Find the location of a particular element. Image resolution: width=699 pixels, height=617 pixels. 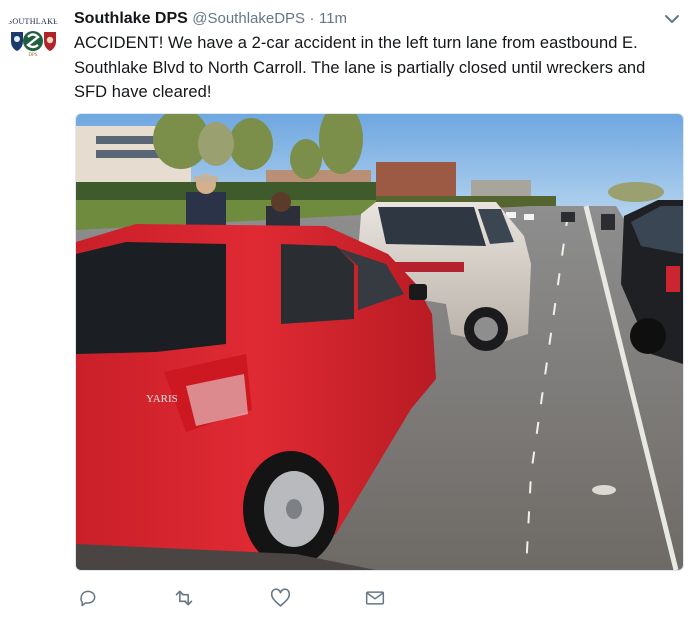

author-name: Southlake DPS is located at coordinates (131, 18).